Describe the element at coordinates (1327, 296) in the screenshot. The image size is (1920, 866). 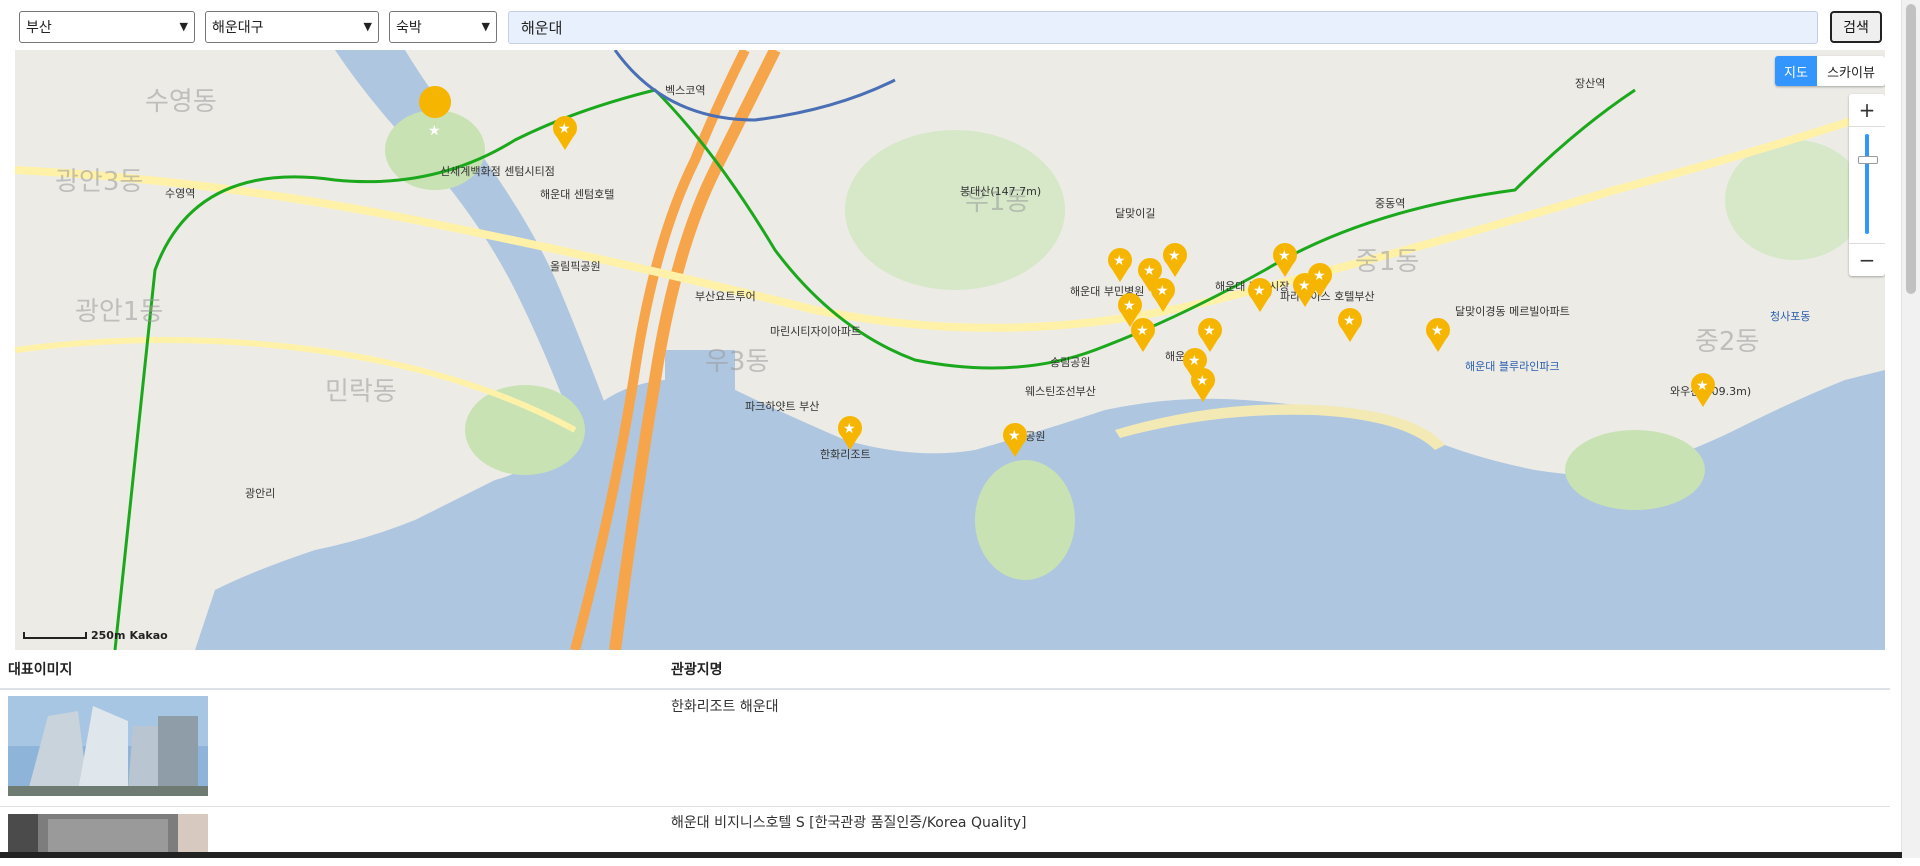
I see `label-paradise: 파라다이스 호텔부산` at that location.